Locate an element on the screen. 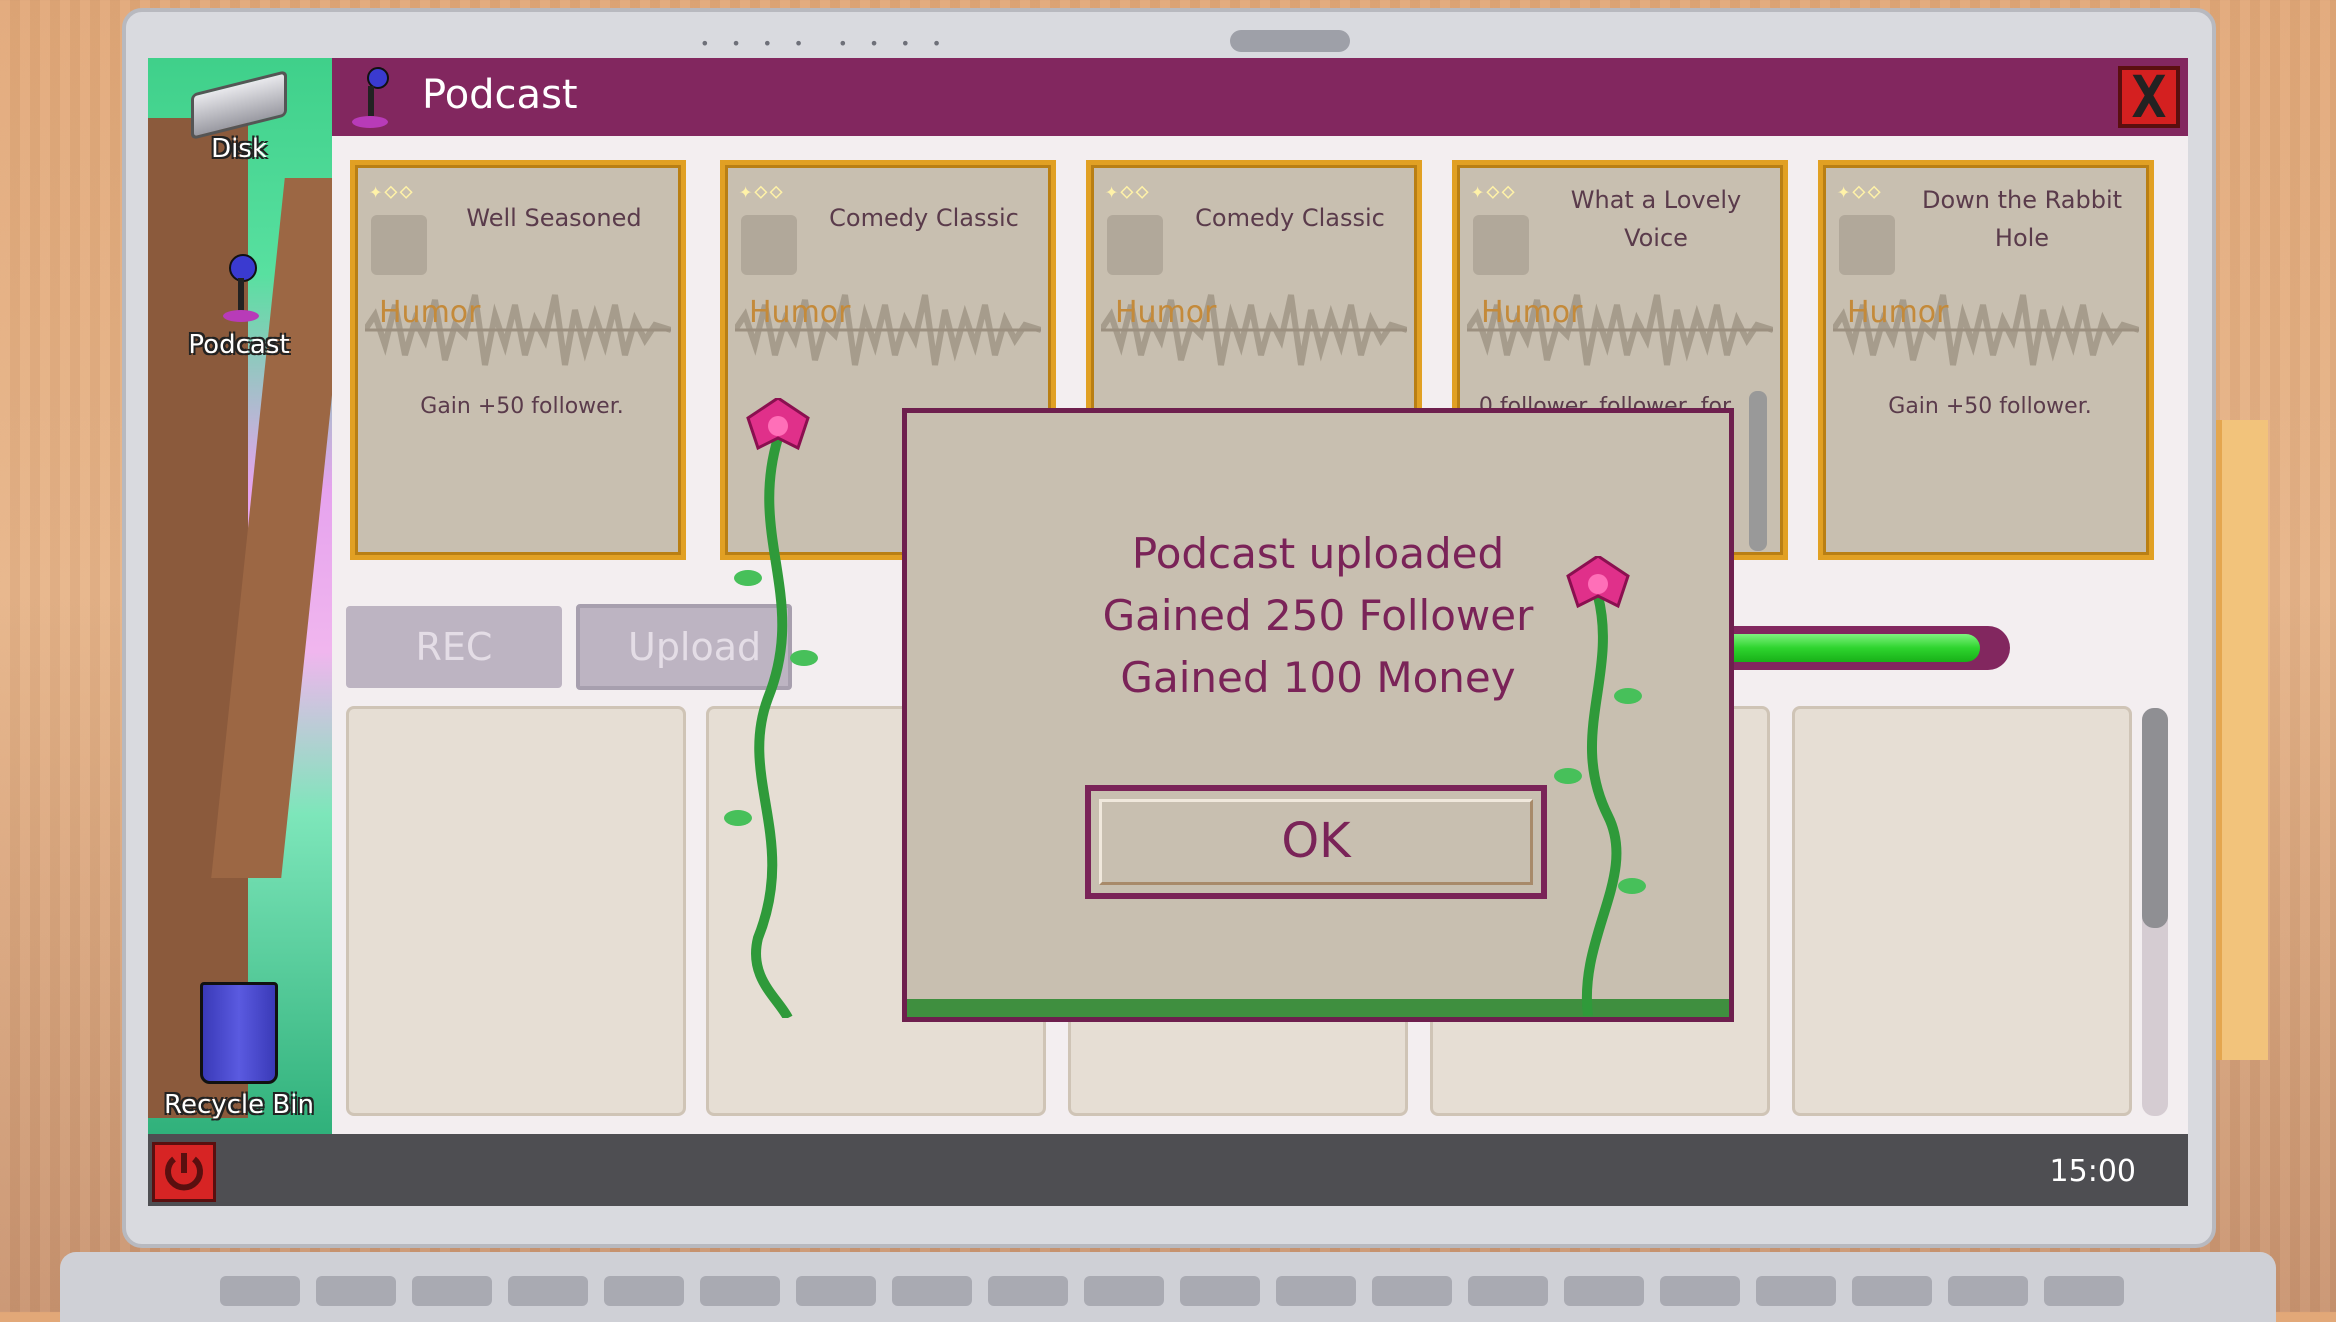 This screenshot has width=2336, height=1322. card-scrollbar is located at coordinates (1758, 471).